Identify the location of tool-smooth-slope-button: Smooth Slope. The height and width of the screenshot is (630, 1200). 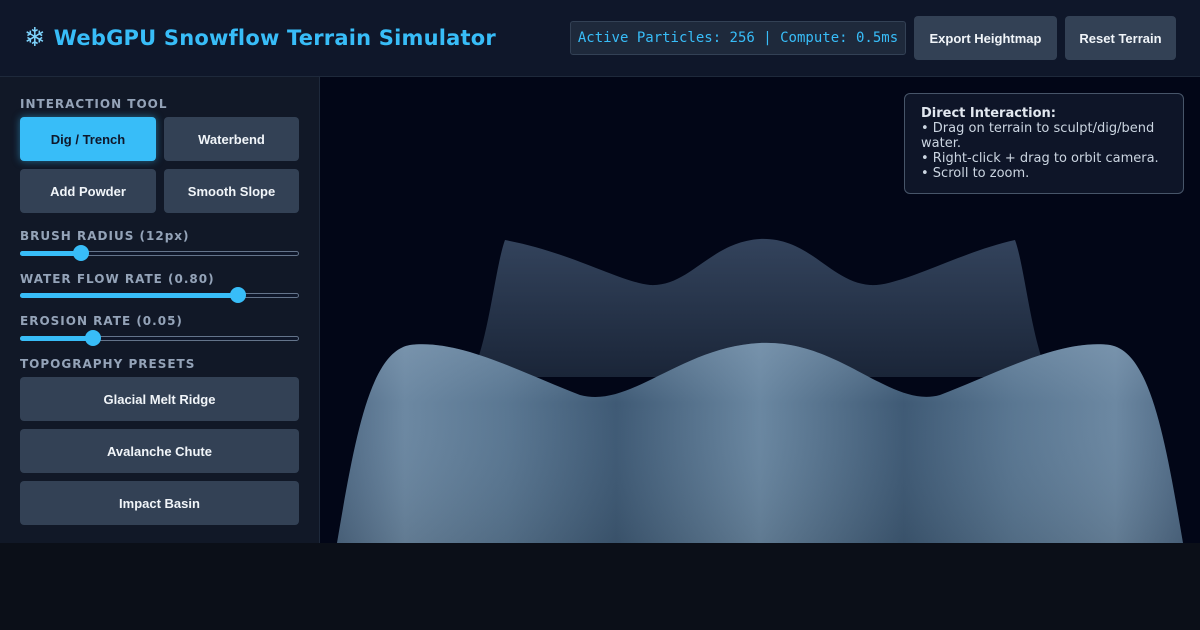
(231, 191).